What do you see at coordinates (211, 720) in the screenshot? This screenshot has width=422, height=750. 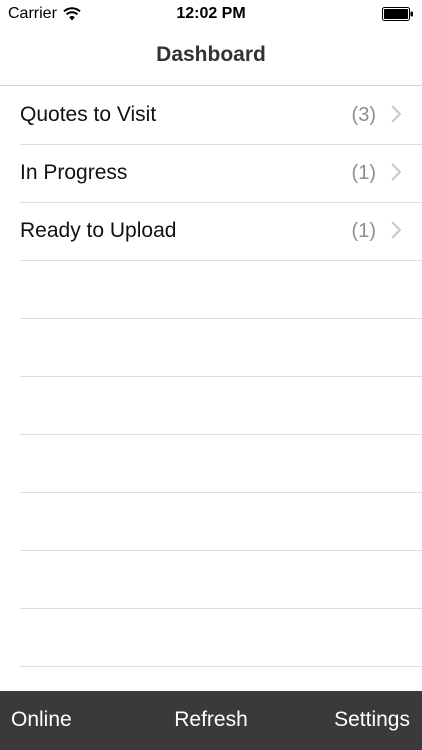 I see `bottom-toolbar: Online Refresh Settings` at bounding box center [211, 720].